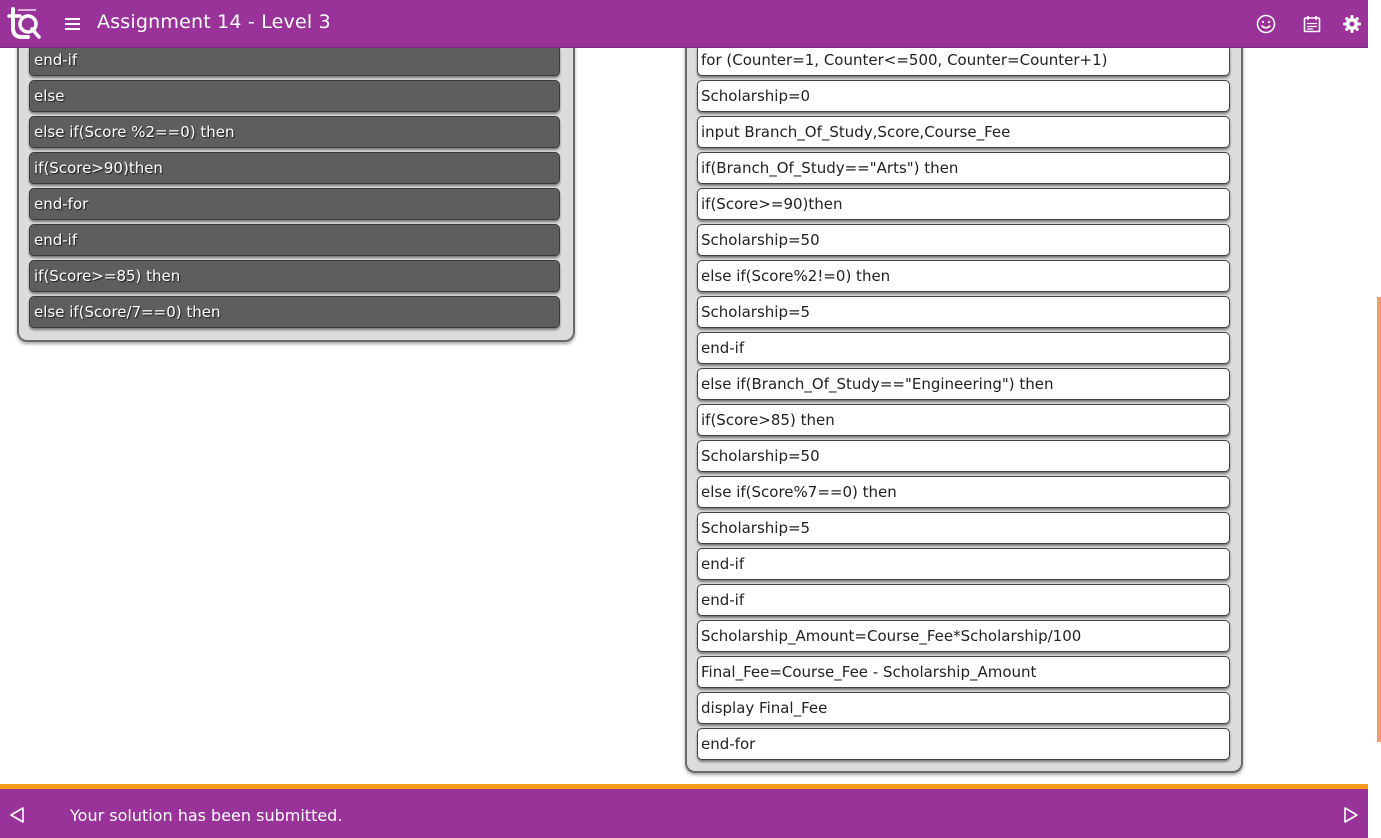 This screenshot has width=1381, height=838. I want to click on solution-block: else if(Score%7==0) then, so click(963, 492).